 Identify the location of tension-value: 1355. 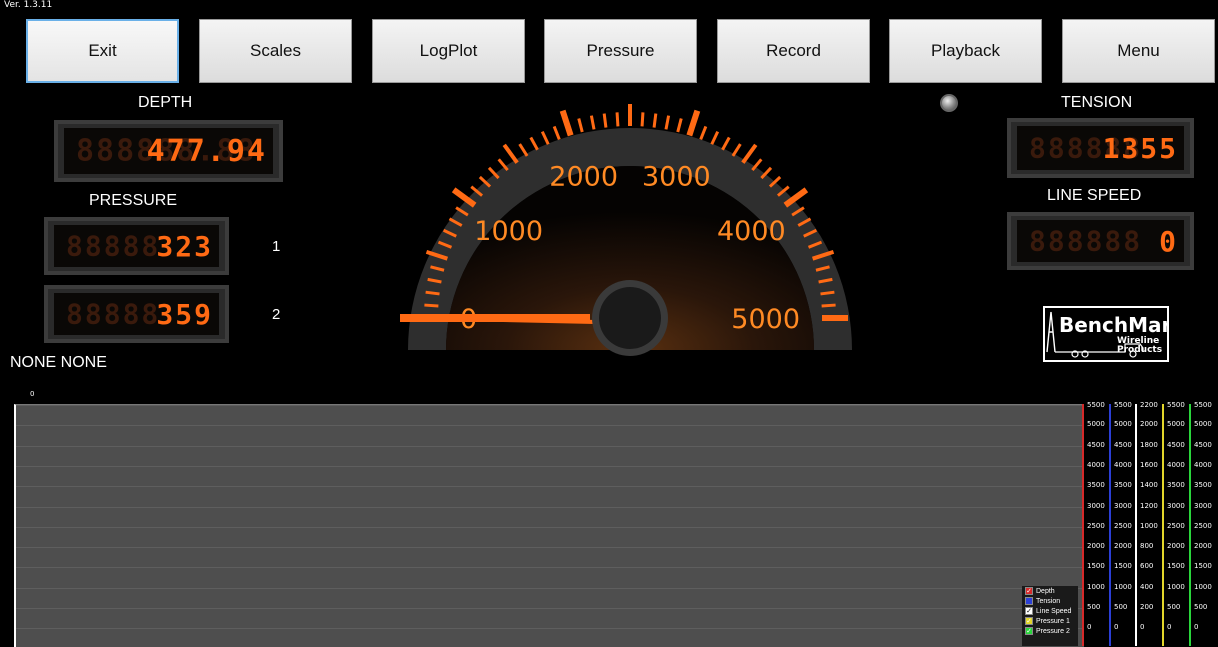
(1140, 148).